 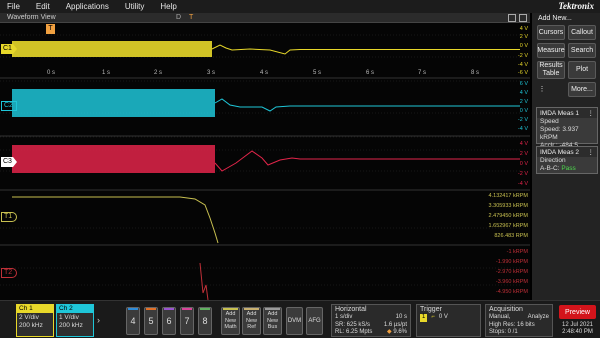 What do you see at coordinates (523, 164) in the screenshot?
I see `ch3-scale-label: 0 V` at bounding box center [523, 164].